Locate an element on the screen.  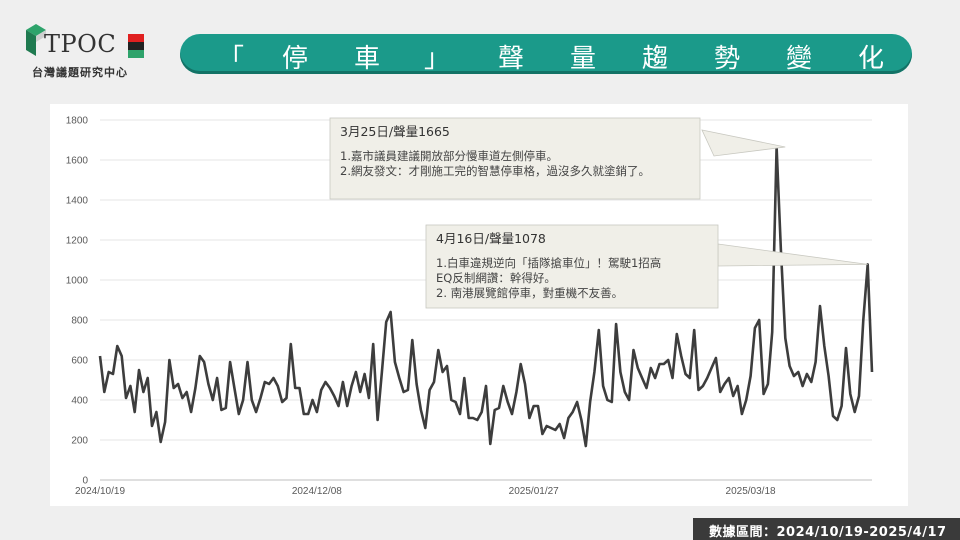
x-tick-label: 2024/10/19 is located at coordinates (100, 491).